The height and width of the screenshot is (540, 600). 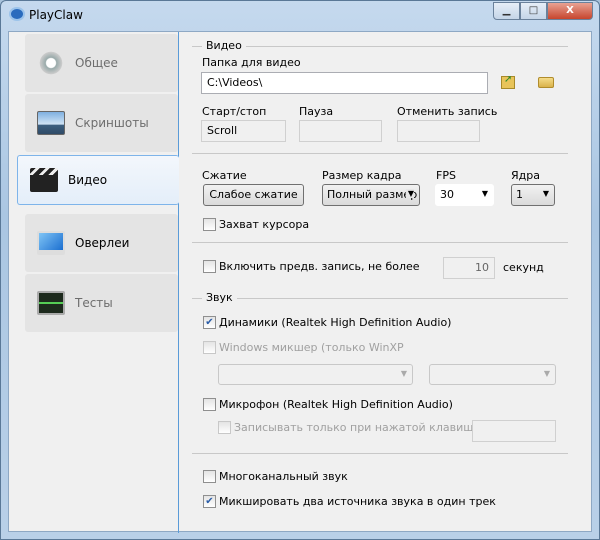 I want to click on nav-item-screenshots: Скриншоты, so click(x=101, y=123).